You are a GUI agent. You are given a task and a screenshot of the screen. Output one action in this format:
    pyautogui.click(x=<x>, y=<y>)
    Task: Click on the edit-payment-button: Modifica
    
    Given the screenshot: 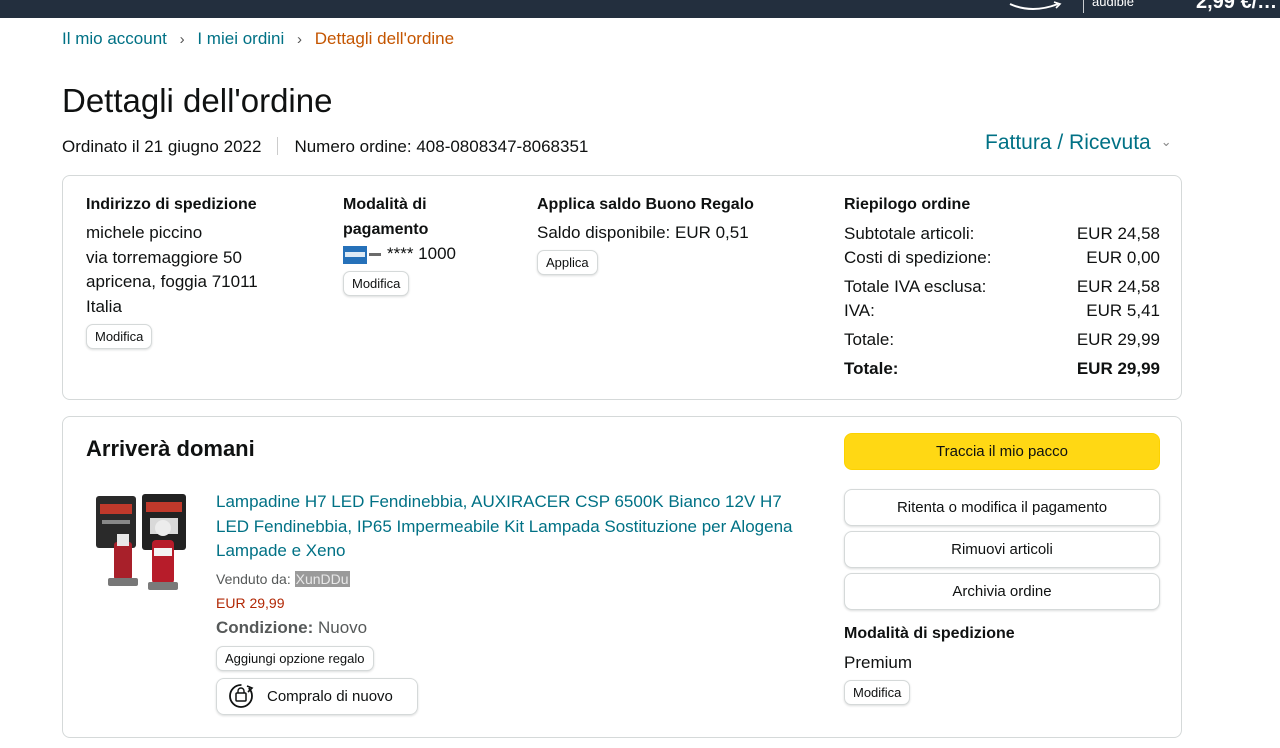 What is the action you would take?
    pyautogui.click(x=376, y=283)
    